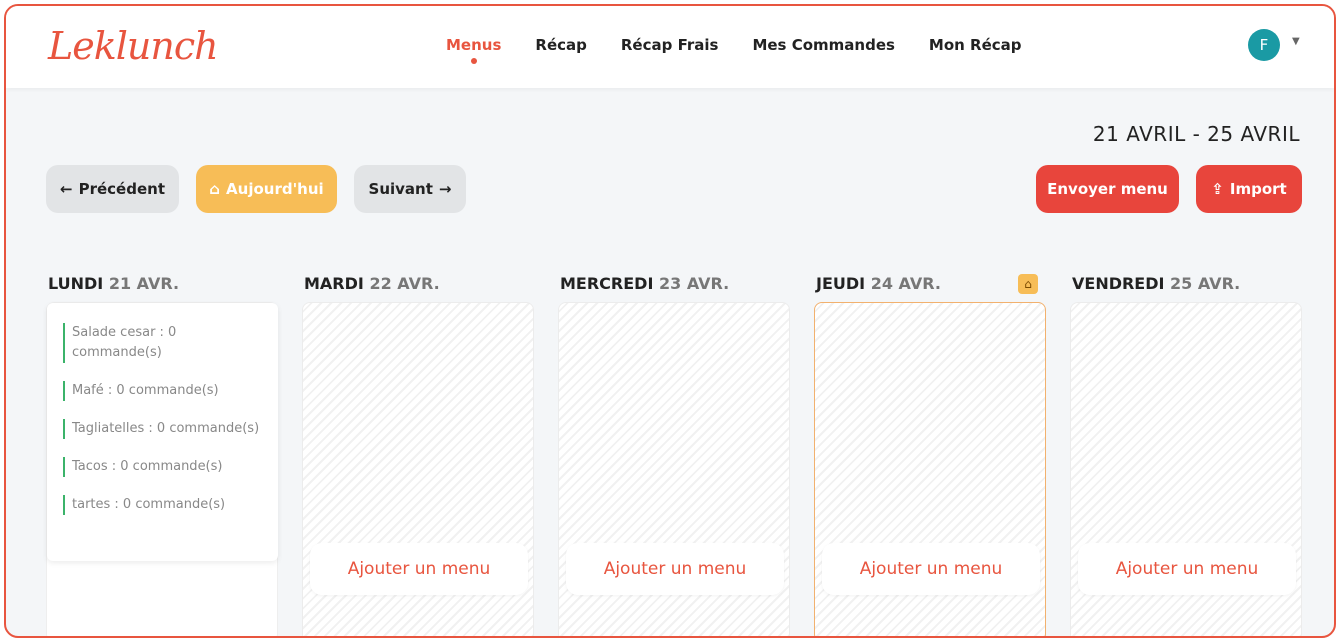  Describe the element at coordinates (1258, 189) in the screenshot. I see `import-label: Import` at that location.